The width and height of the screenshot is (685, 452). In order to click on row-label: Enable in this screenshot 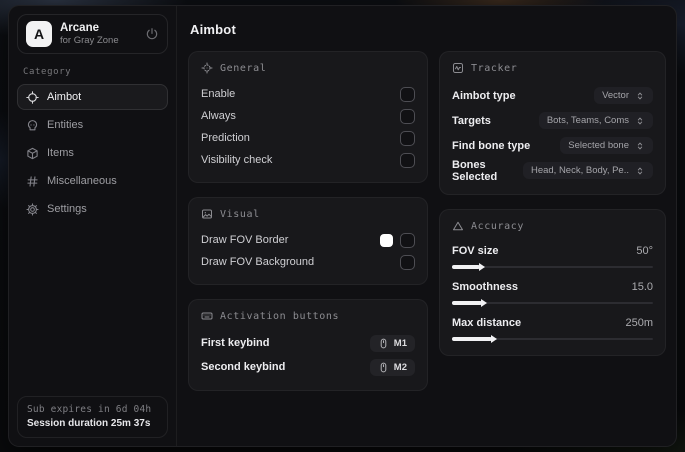, I will do `click(218, 94)`.